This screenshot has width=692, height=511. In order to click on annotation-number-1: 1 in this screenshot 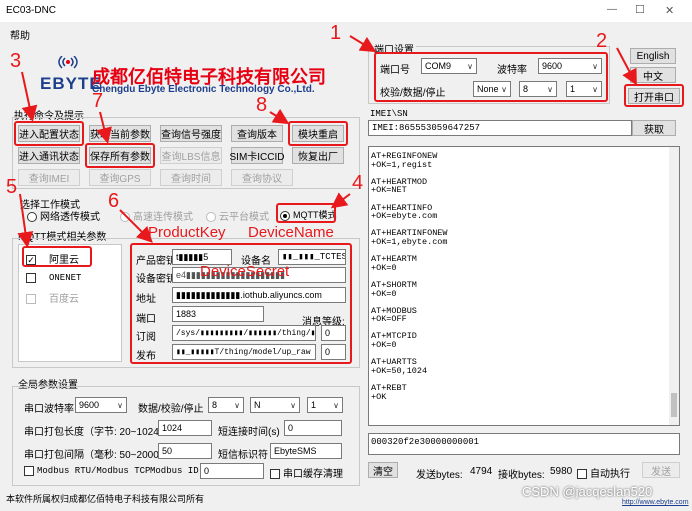, I will do `click(336, 33)`.